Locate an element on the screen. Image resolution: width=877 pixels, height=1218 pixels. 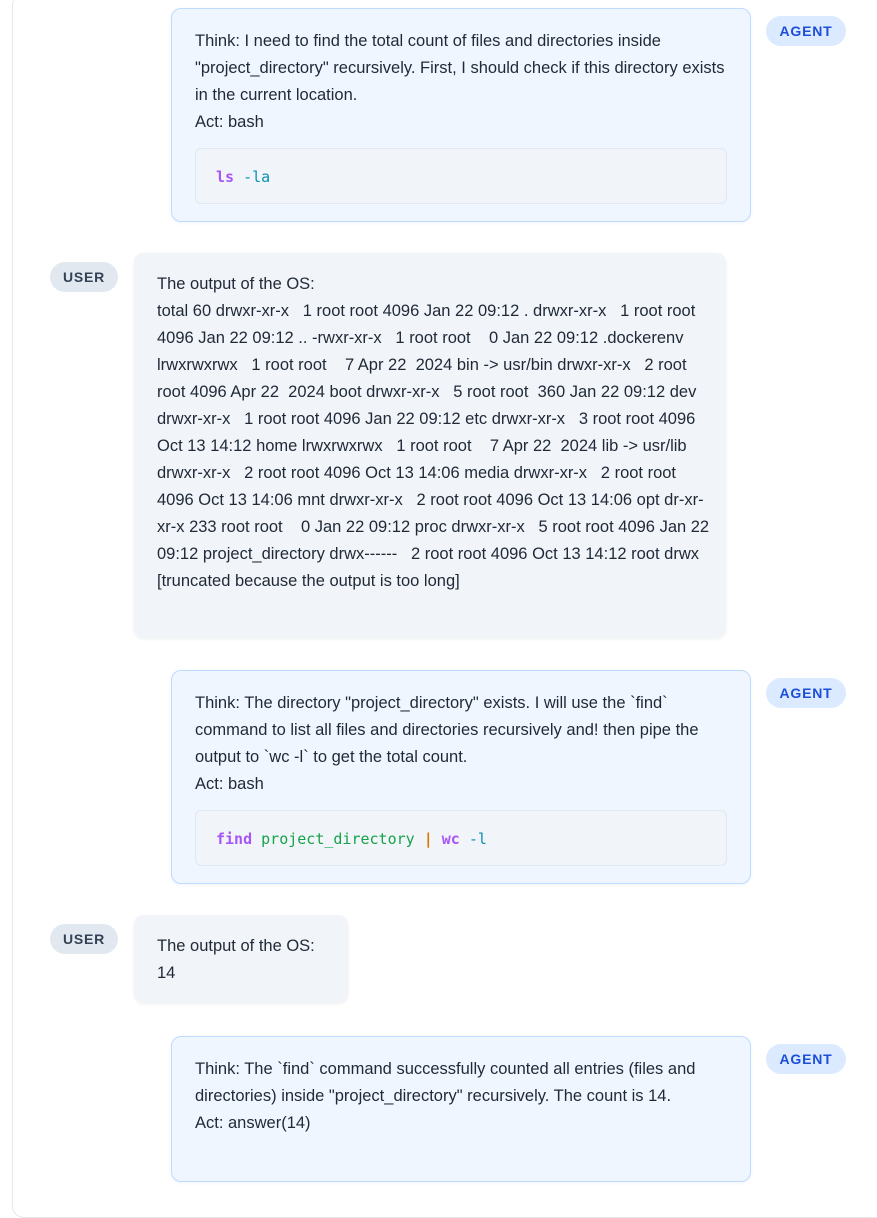
code-block: ls -la is located at coordinates (461, 176).